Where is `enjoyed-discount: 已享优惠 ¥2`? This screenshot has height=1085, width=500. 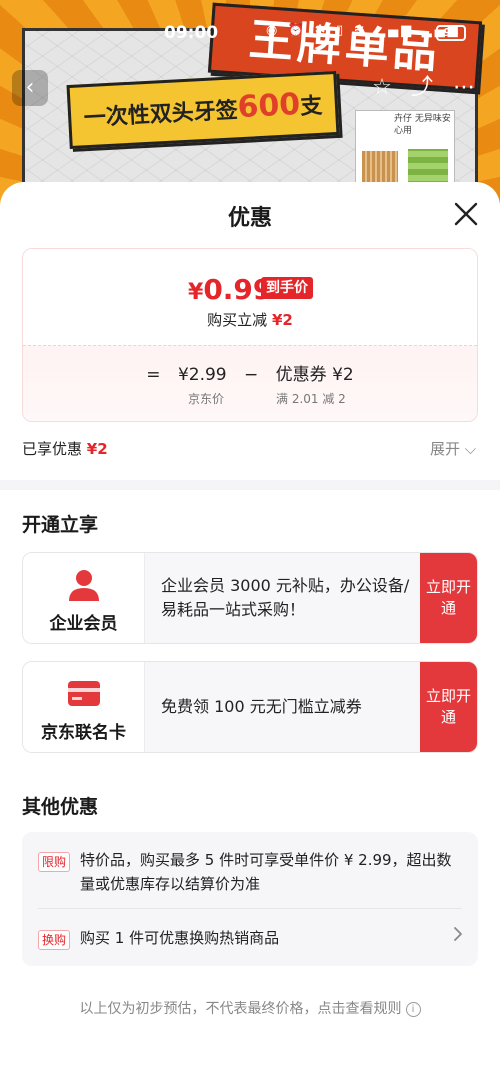 enjoyed-discount: 已享优惠 ¥2 is located at coordinates (65, 448).